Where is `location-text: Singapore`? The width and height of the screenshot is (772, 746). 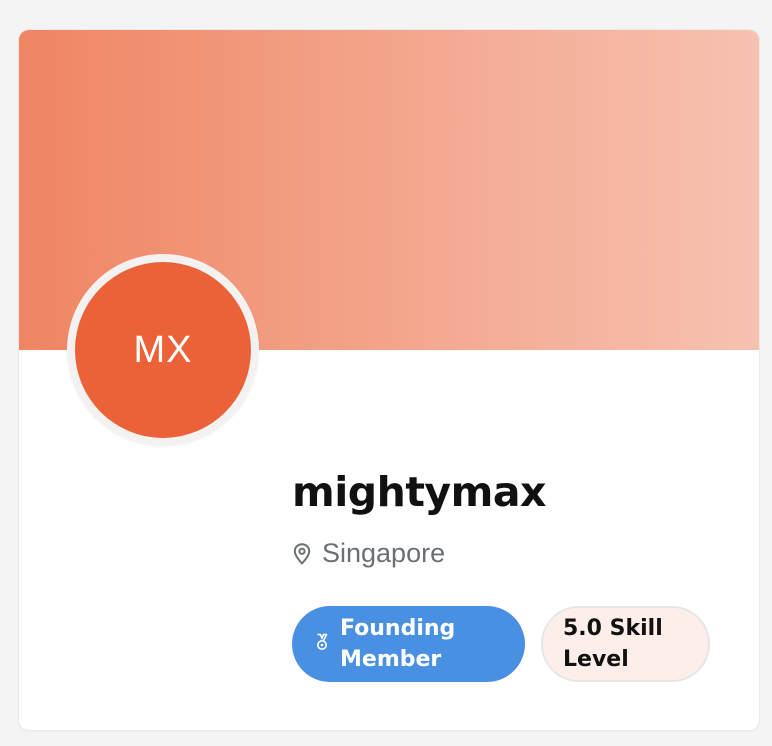 location-text: Singapore is located at coordinates (384, 553).